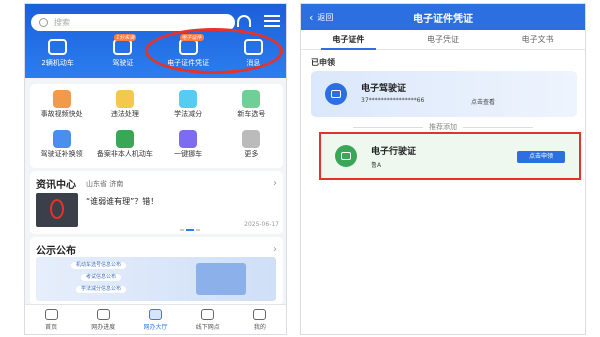 This screenshot has height=337, width=600. I want to click on notice-title: 公示公布, so click(56, 251).